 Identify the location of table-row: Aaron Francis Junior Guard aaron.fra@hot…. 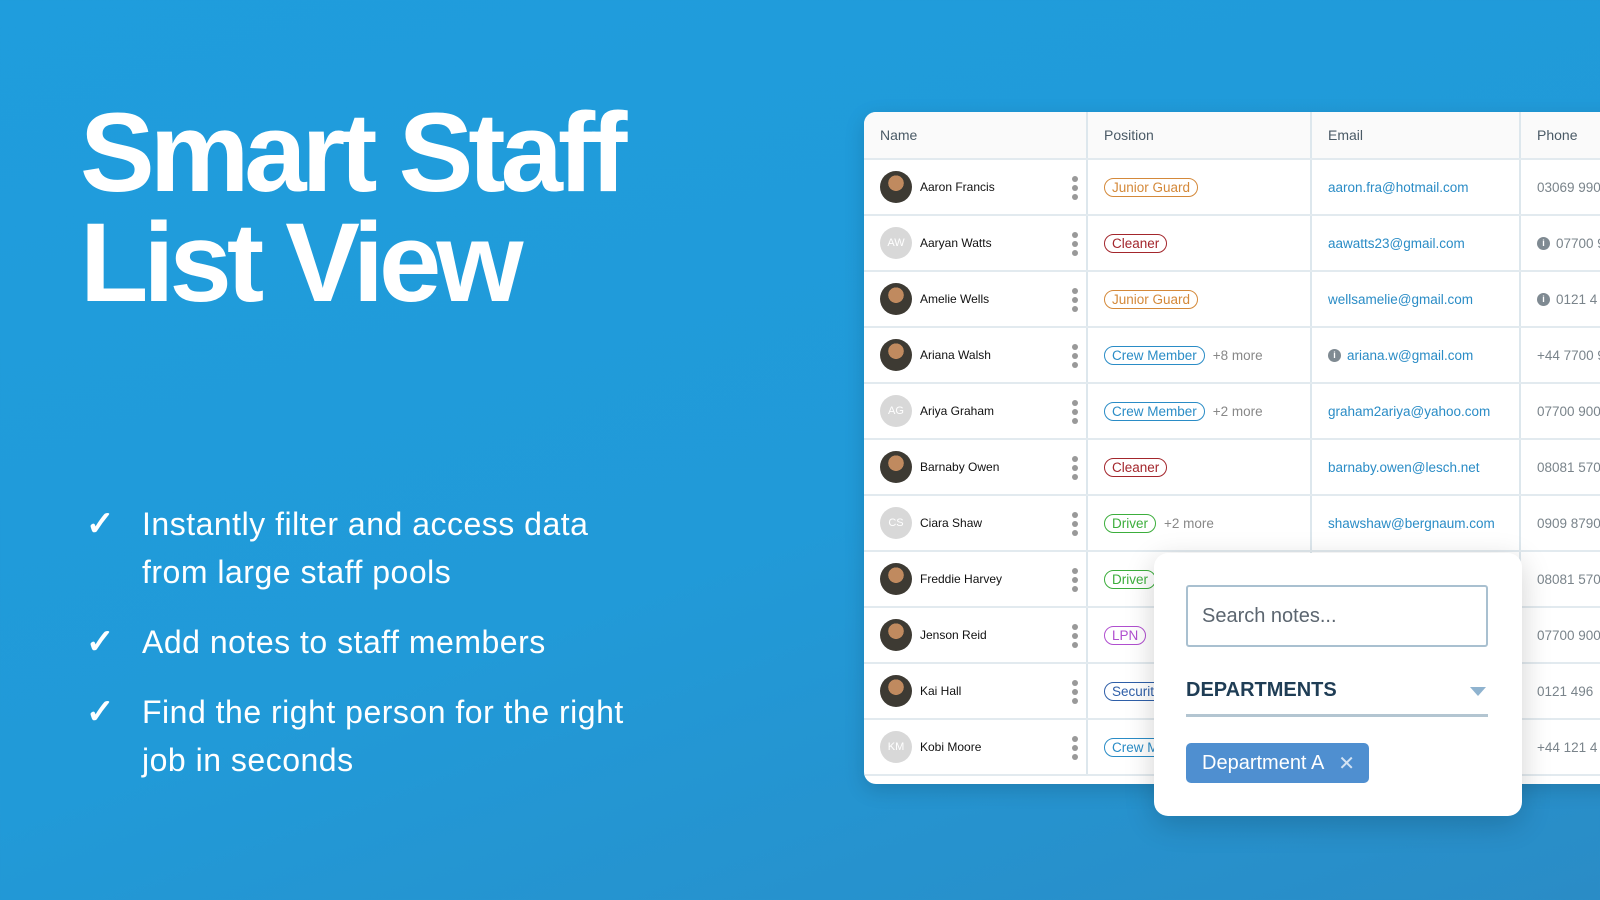
(1232, 188).